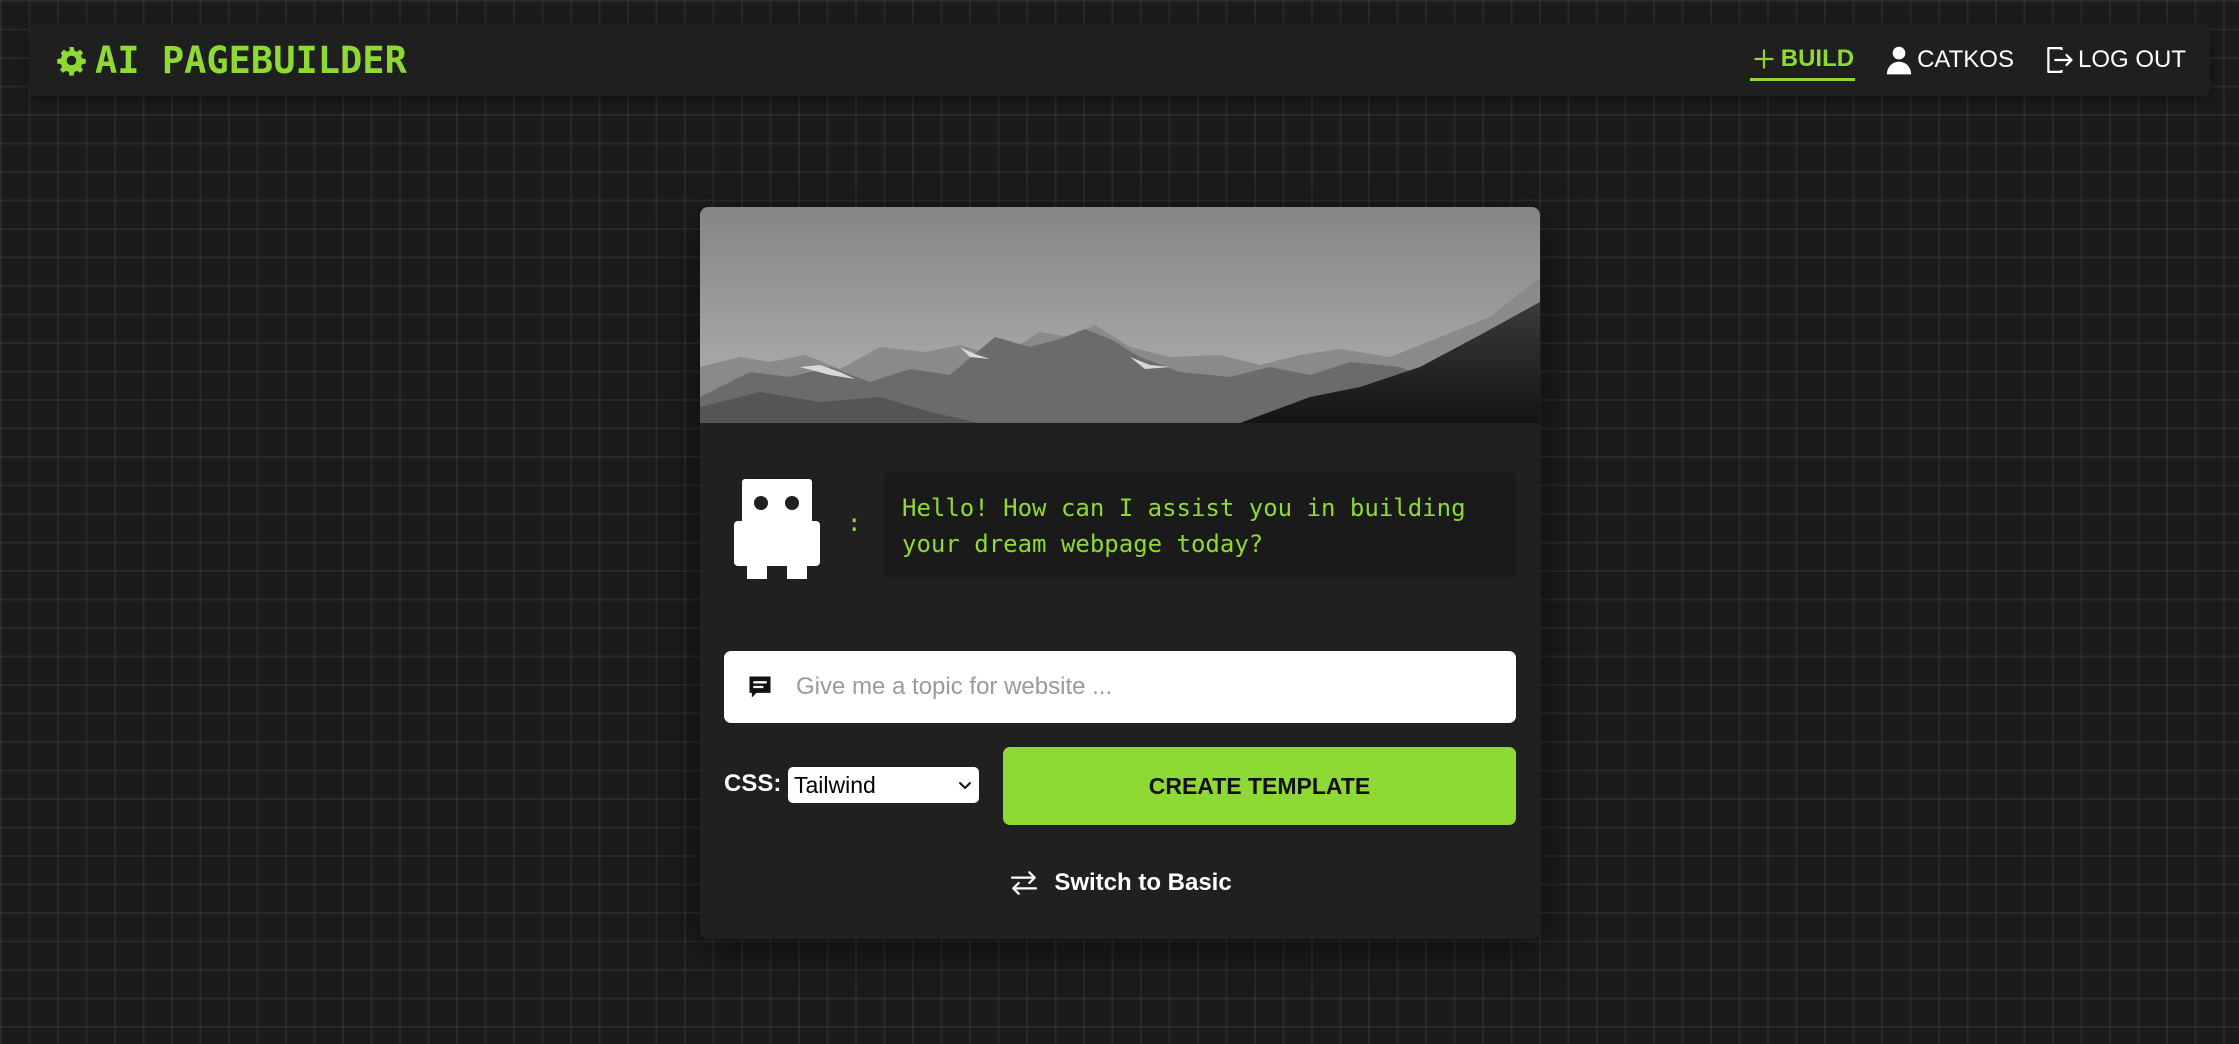 This screenshot has width=2239, height=1044. I want to click on css-framework-selected: Tailwind, so click(835, 784).